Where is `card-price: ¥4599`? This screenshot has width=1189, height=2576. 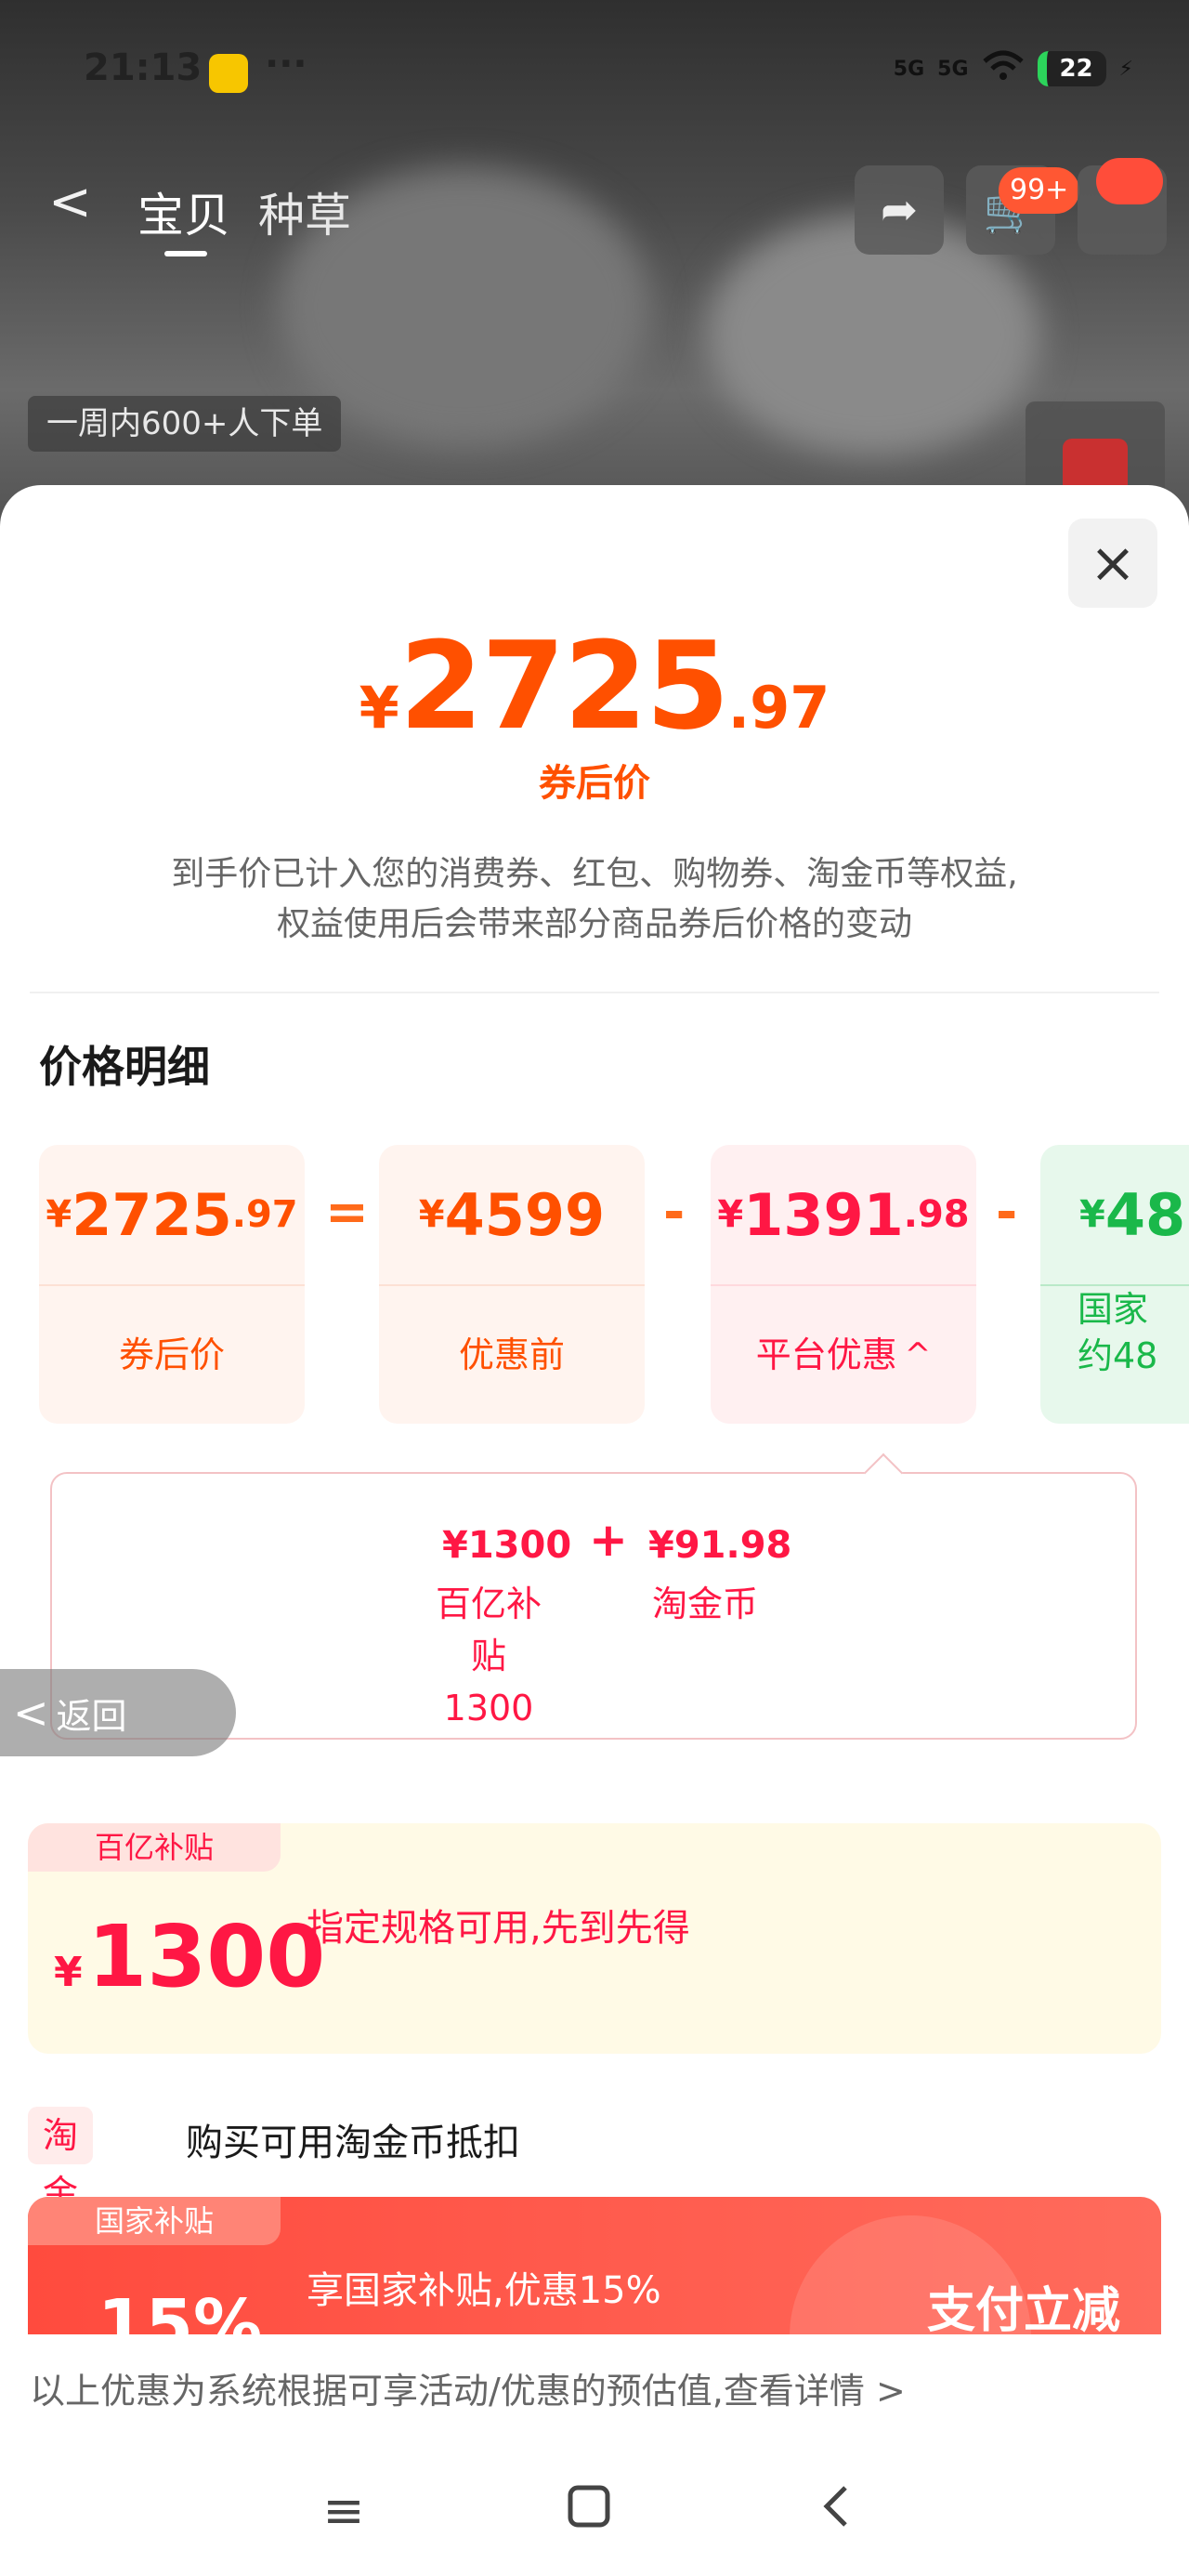 card-price: ¥4599 is located at coordinates (512, 1214).